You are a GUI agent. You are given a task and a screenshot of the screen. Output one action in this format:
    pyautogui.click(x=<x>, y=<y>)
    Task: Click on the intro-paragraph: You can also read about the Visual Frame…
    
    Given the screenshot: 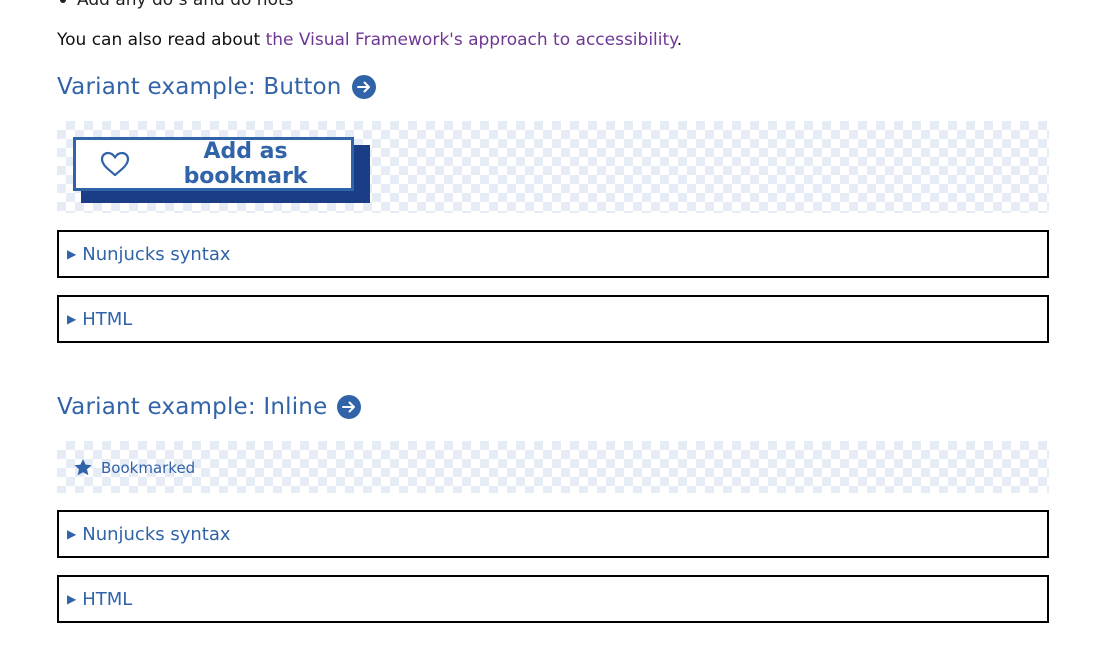 What is the action you would take?
    pyautogui.click(x=369, y=40)
    